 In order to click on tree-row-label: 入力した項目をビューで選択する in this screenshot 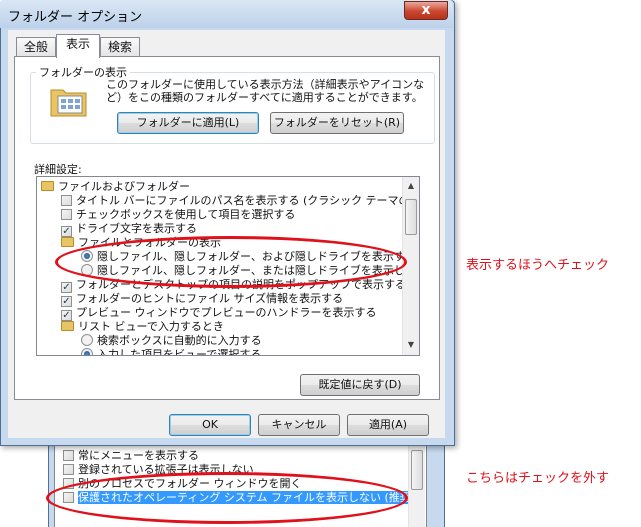, I will do `click(179, 352)`.